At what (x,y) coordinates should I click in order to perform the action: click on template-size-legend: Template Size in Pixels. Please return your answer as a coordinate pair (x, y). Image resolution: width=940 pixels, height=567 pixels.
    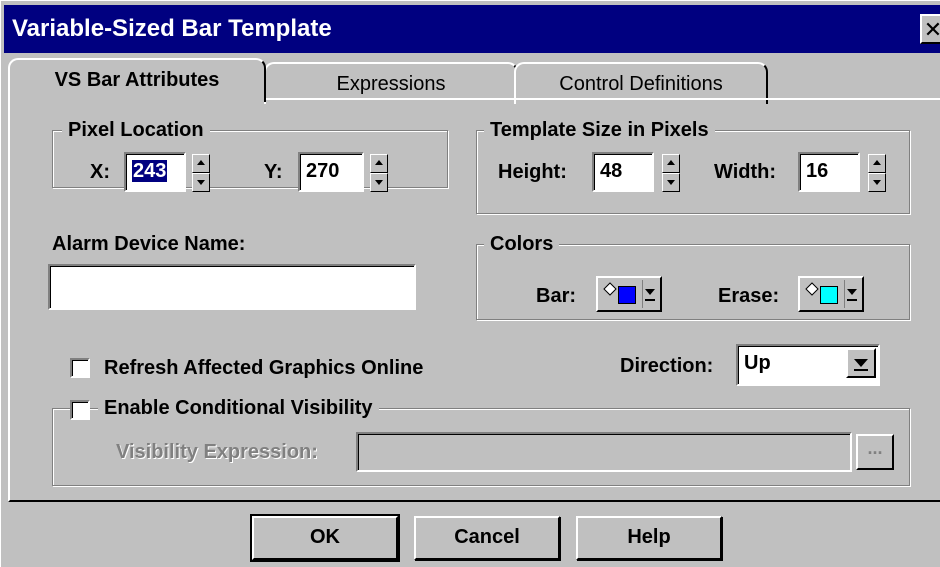
    Looking at the image, I should click on (599, 130).